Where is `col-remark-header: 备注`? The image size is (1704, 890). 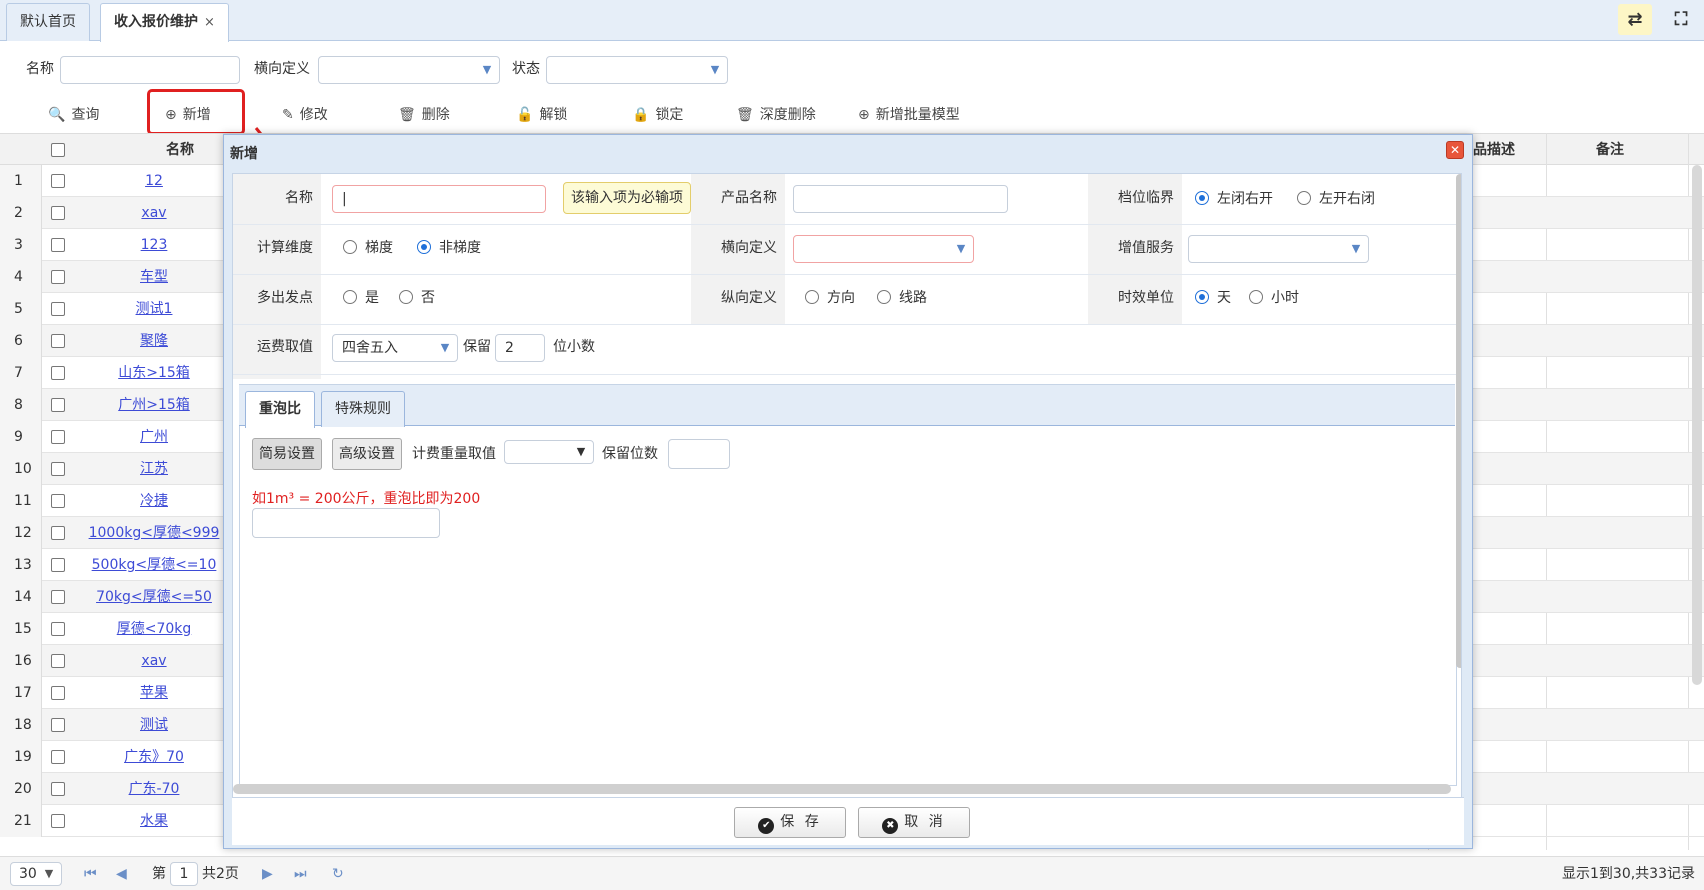 col-remark-header: 备注 is located at coordinates (1610, 150).